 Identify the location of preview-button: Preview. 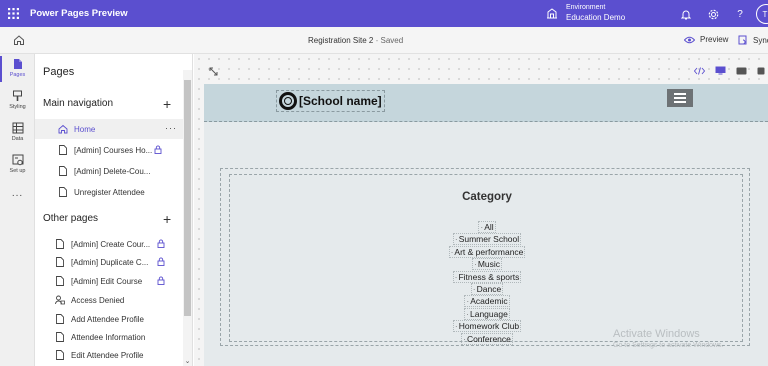
(706, 39).